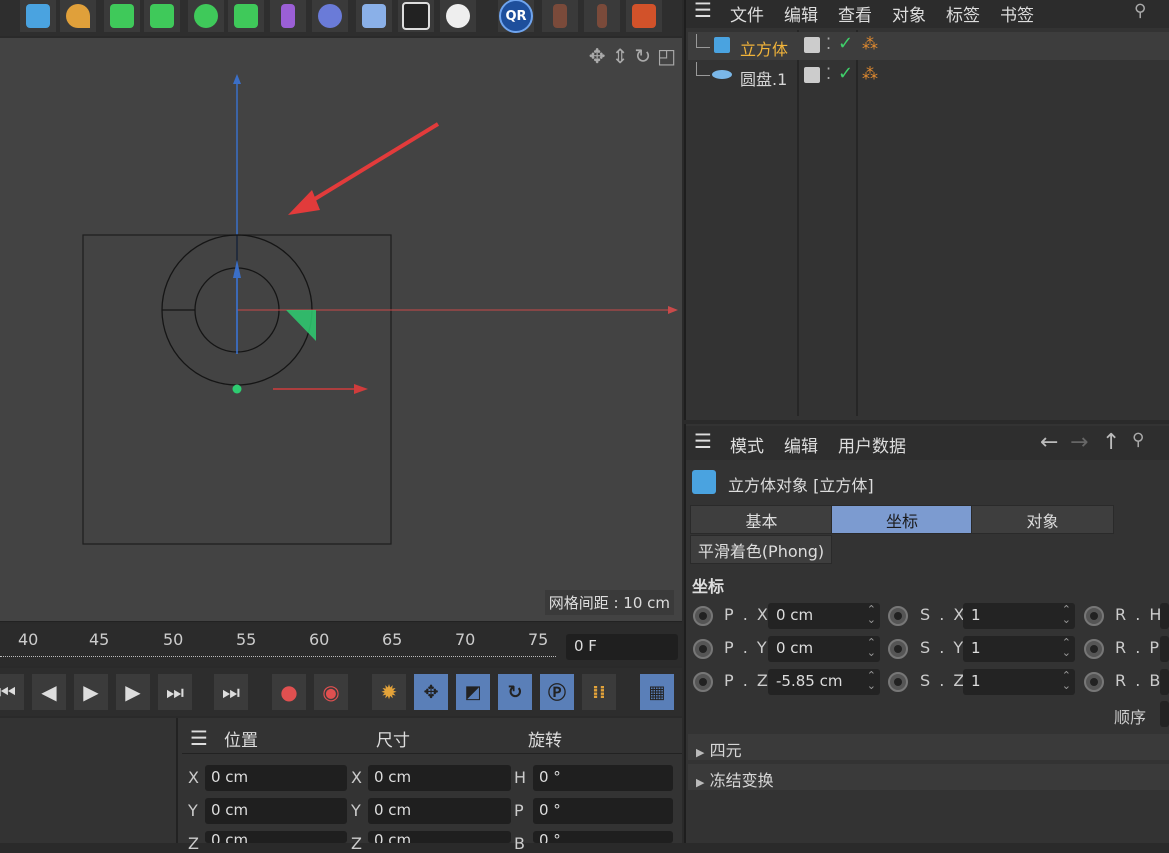  What do you see at coordinates (1019, 649) in the screenshot?
I see `attr-scale-y: 1 ⌃ ⌄` at bounding box center [1019, 649].